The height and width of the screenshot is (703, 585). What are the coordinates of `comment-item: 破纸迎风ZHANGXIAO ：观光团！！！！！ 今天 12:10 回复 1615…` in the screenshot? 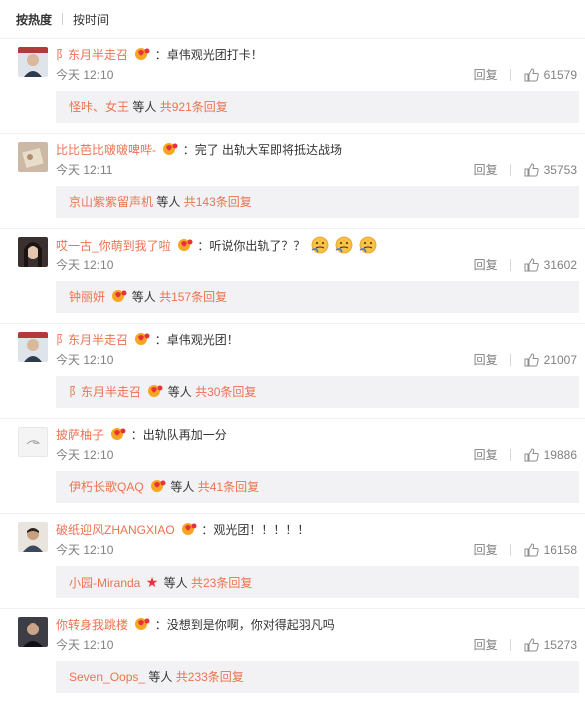 It's located at (292, 561).